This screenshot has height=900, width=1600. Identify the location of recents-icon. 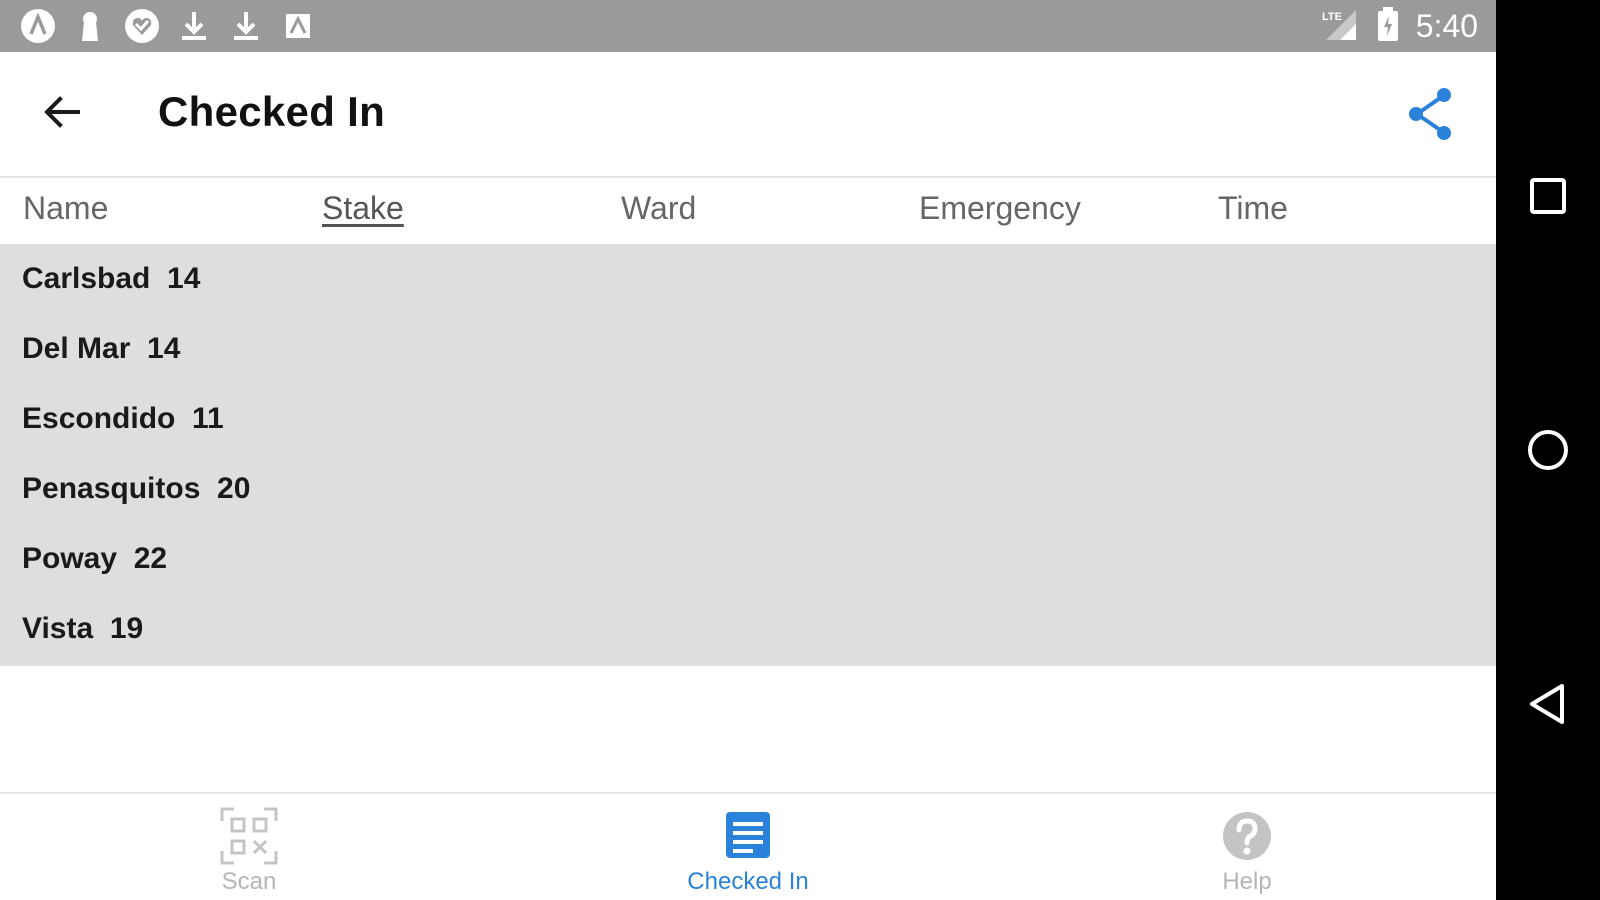
(1548, 196).